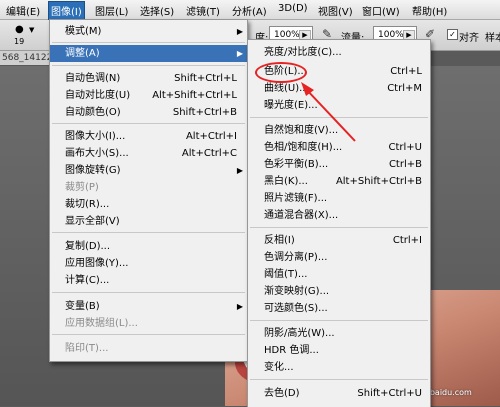 The height and width of the screenshot is (407, 500). Describe the element at coordinates (328, 112) in the screenshot. I see `annotation-arrow-icon` at that location.